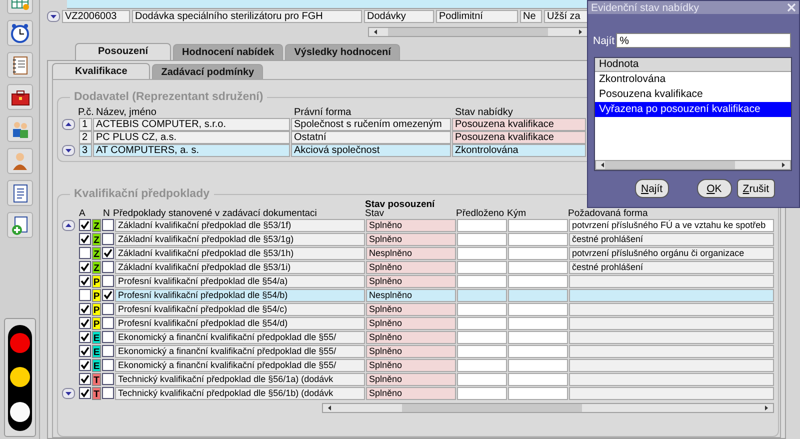 The width and height of the screenshot is (800, 439). I want to click on dialog-button: OK, so click(714, 188).